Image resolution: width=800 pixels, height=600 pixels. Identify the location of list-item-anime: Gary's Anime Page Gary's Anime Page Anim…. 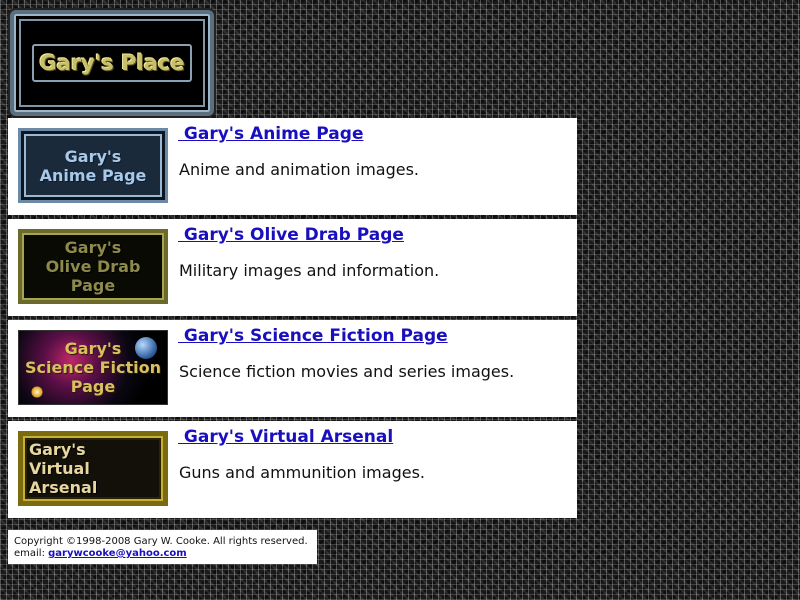
(292, 166).